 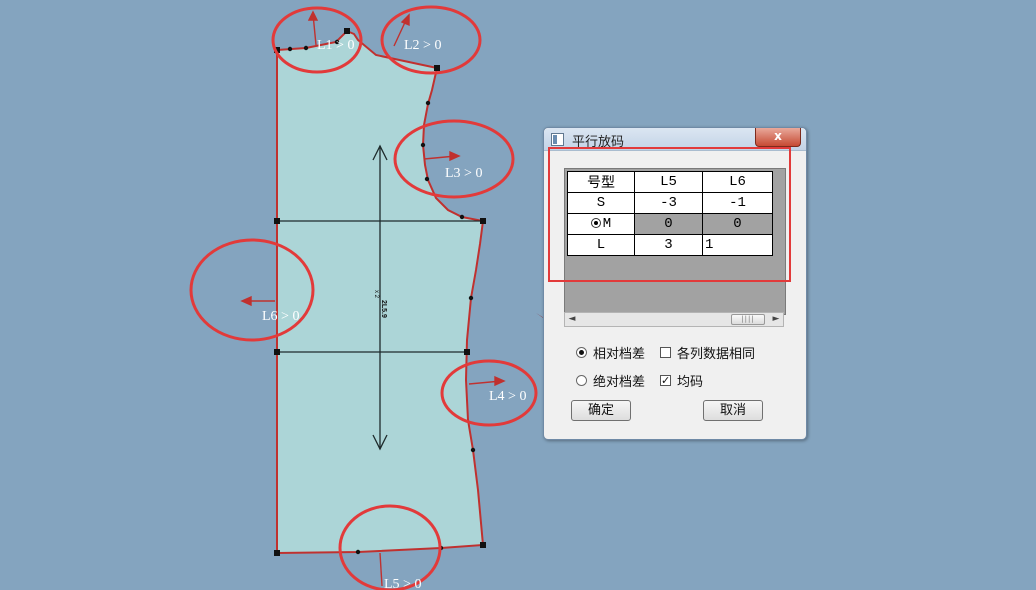 I want to click on even-size-checkbox: ✓, so click(x=665, y=380).